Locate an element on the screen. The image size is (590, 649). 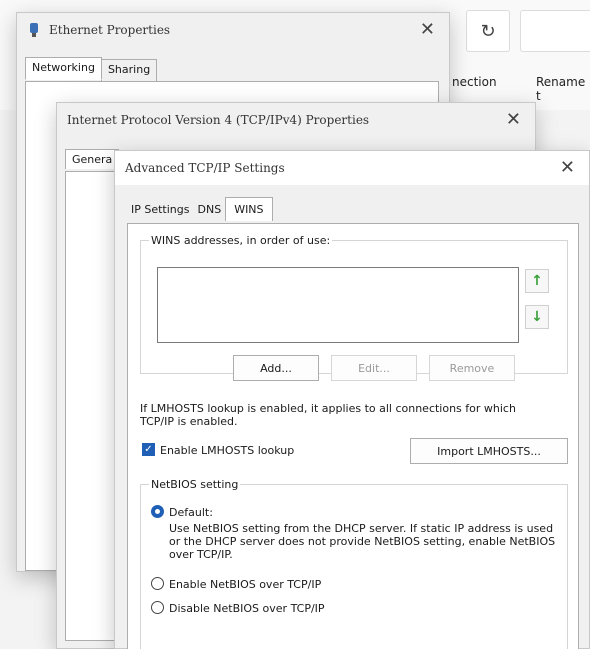
netbios-label: NetBIOS setting is located at coordinates (195, 484).